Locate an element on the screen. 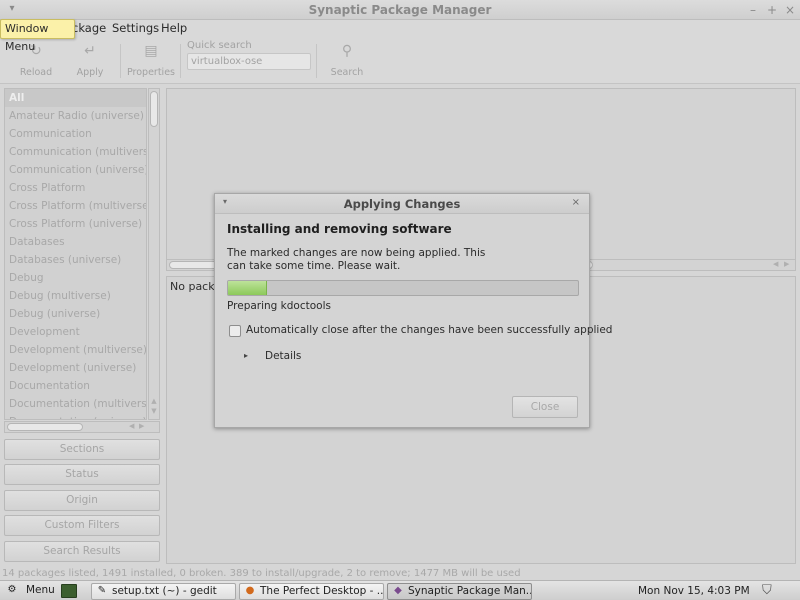 This screenshot has width=800, height=600. origin-filter-button: Origin is located at coordinates (82, 500).